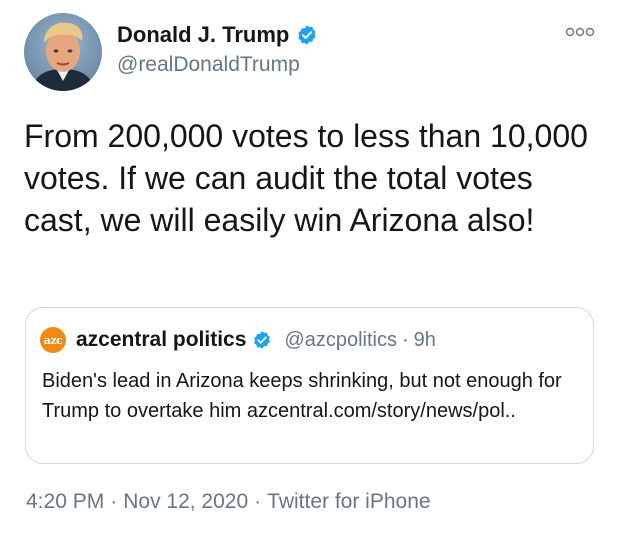  Describe the element at coordinates (340, 340) in the screenshot. I see `quoted-author-handle: @azcpolitics` at that location.